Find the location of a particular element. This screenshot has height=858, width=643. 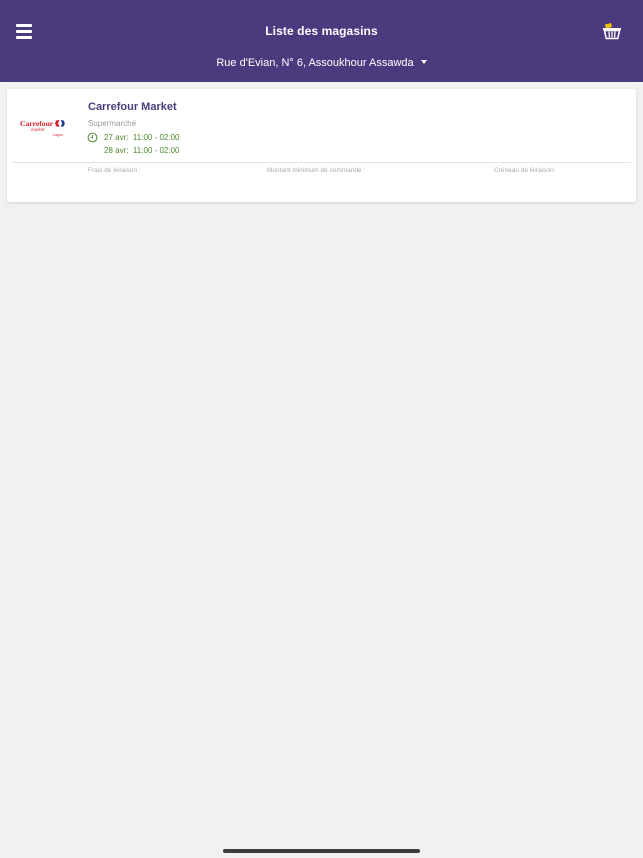

delivery-slot-label: Créneau de livraison: is located at coordinates (525, 170).